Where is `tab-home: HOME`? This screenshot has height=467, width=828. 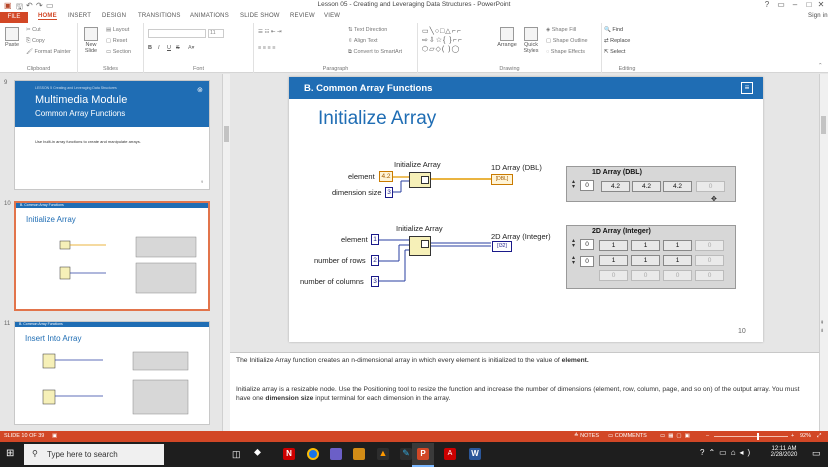 tab-home: HOME is located at coordinates (47, 16).